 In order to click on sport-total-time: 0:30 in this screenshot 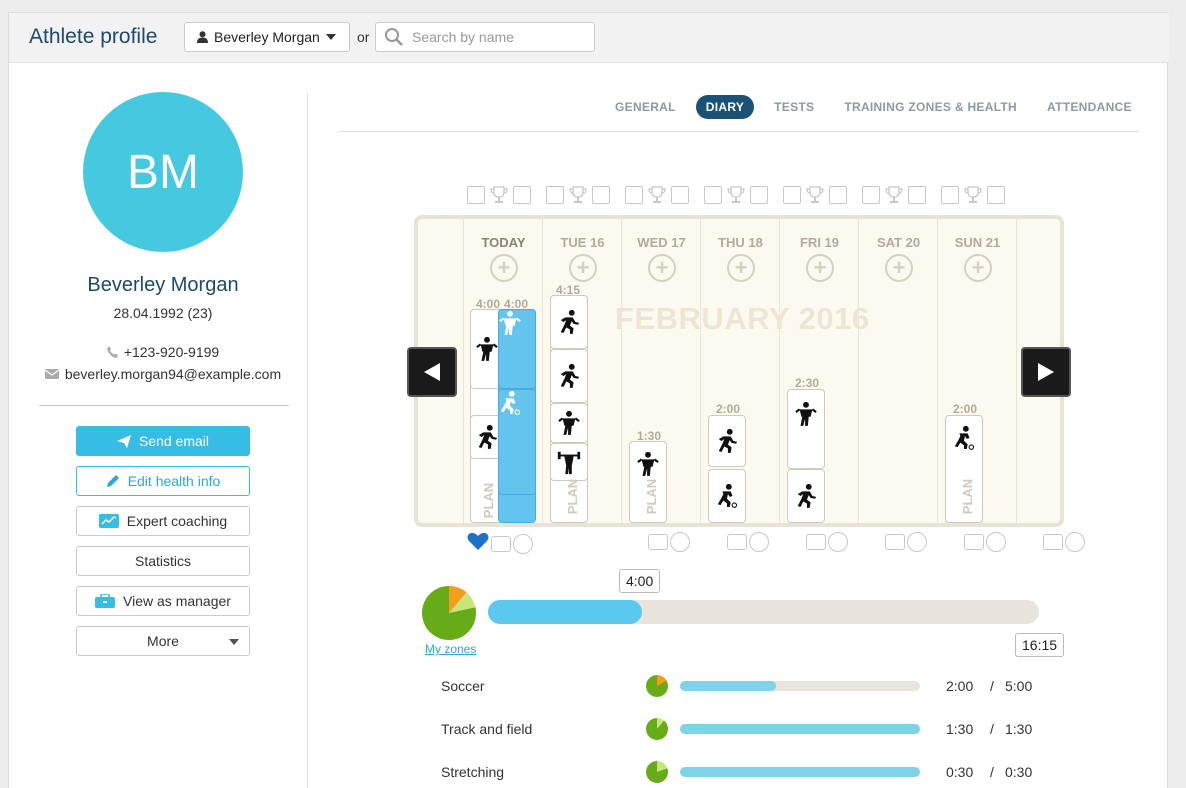, I will do `click(1019, 772)`.